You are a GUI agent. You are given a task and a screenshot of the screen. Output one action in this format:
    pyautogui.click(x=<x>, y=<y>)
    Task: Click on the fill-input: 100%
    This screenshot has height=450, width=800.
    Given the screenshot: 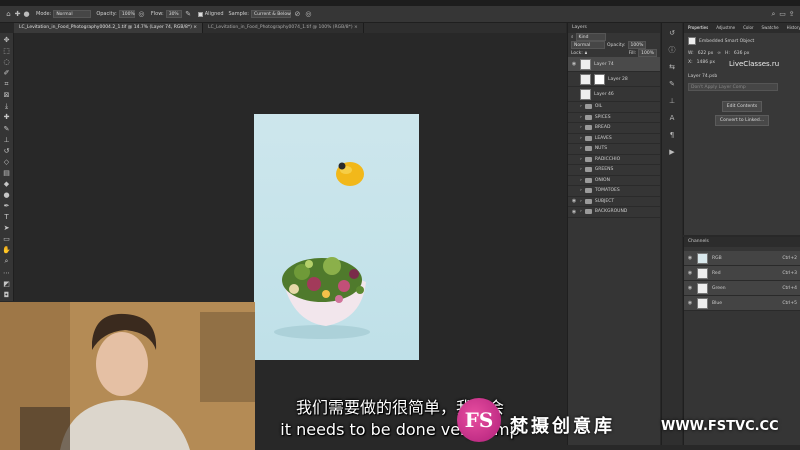 What is the action you would take?
    pyautogui.click(x=647, y=53)
    